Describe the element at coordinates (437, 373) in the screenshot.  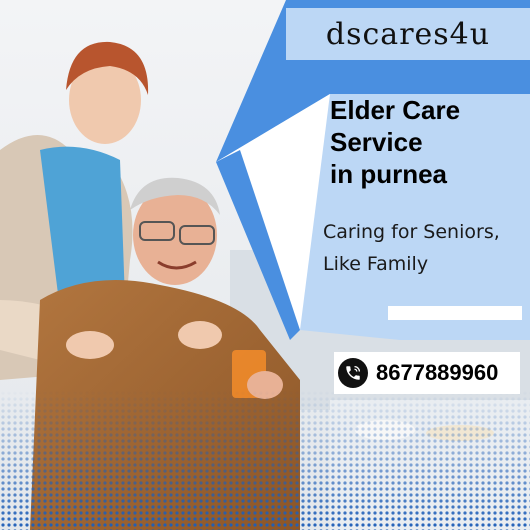
I see `phone-number: 8677889960` at that location.